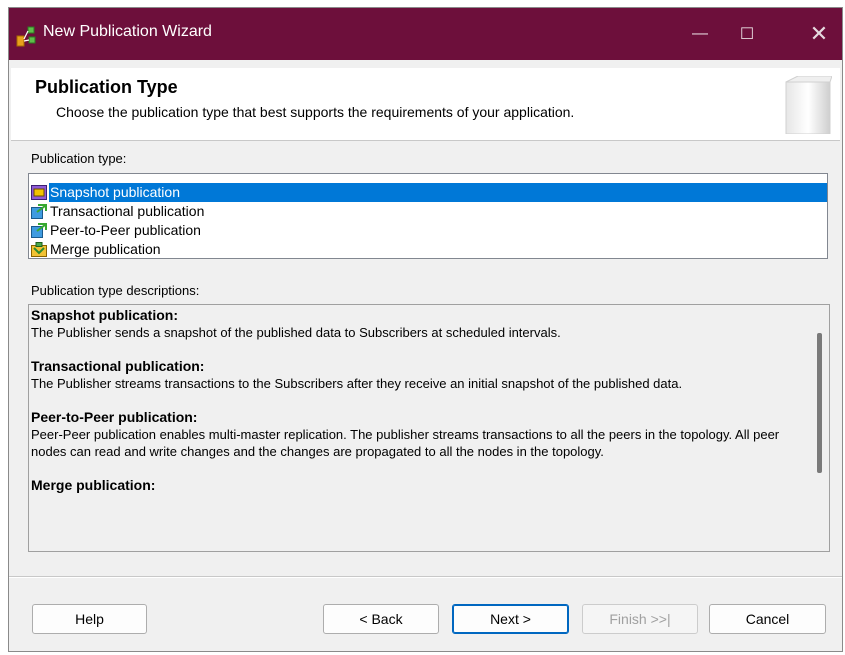 This screenshot has height=655, width=845. Describe the element at coordinates (425, 577) in the screenshot. I see `button-separator` at that location.